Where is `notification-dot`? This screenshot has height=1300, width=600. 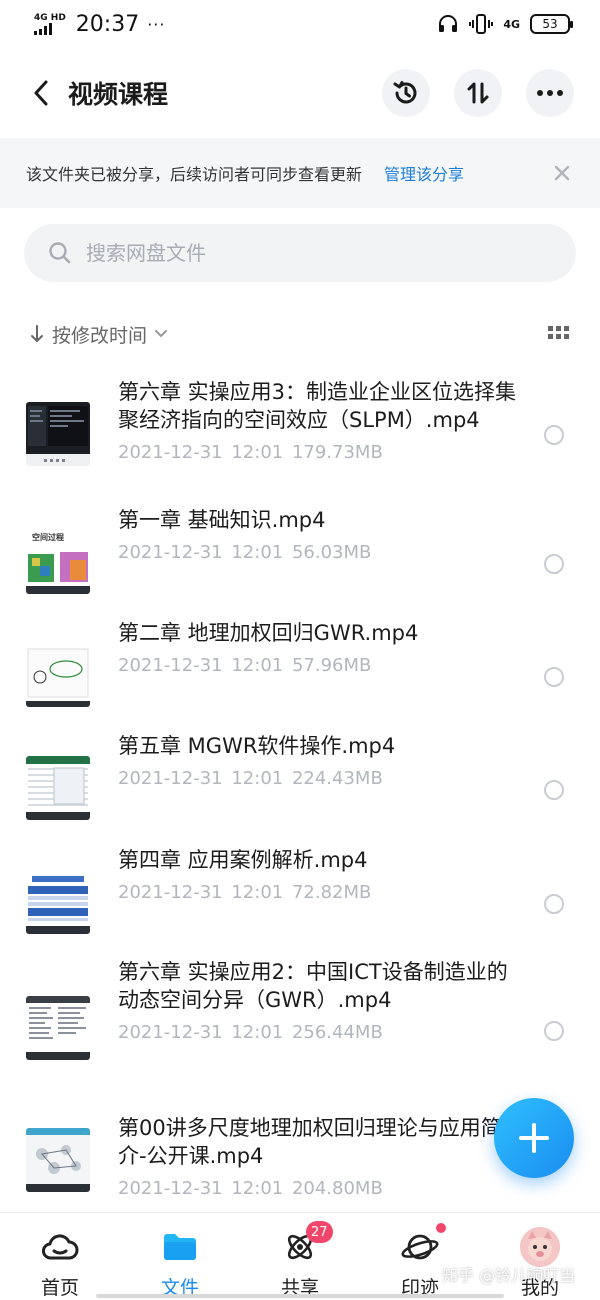 notification-dot is located at coordinates (441, 1228).